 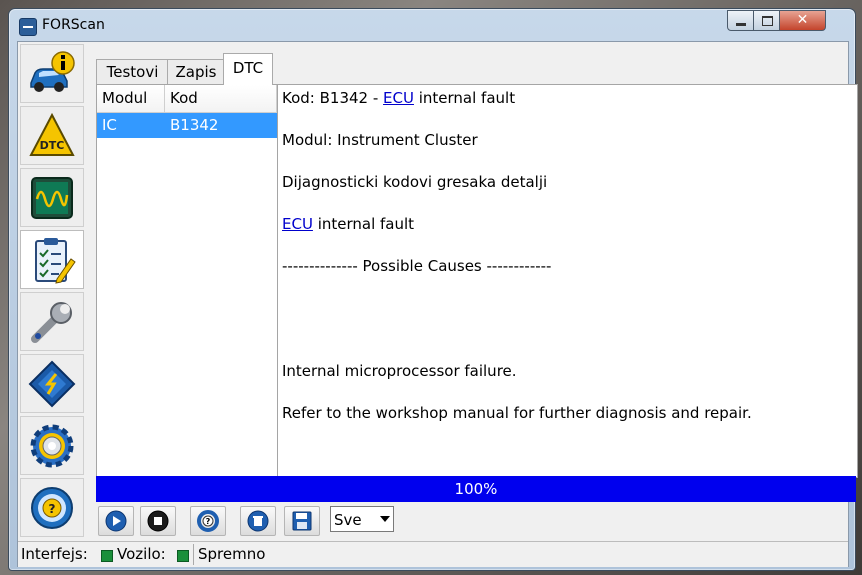 I want to click on detail-heading: Dijagnosticki kodovi gresaka detalji, so click(x=415, y=182).